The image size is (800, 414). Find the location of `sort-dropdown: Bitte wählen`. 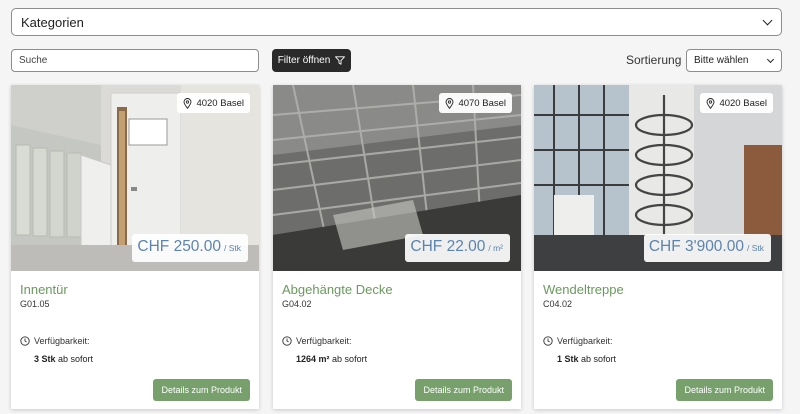

sort-dropdown: Bitte wählen is located at coordinates (734, 60).